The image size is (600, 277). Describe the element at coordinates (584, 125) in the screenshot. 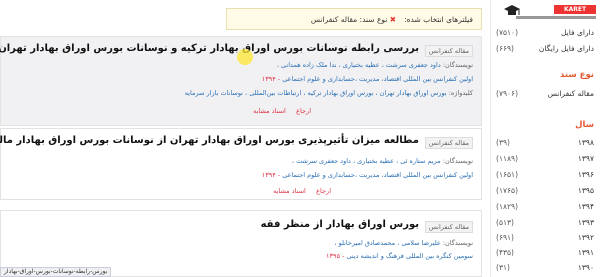

I see `year-heading: سال` at that location.